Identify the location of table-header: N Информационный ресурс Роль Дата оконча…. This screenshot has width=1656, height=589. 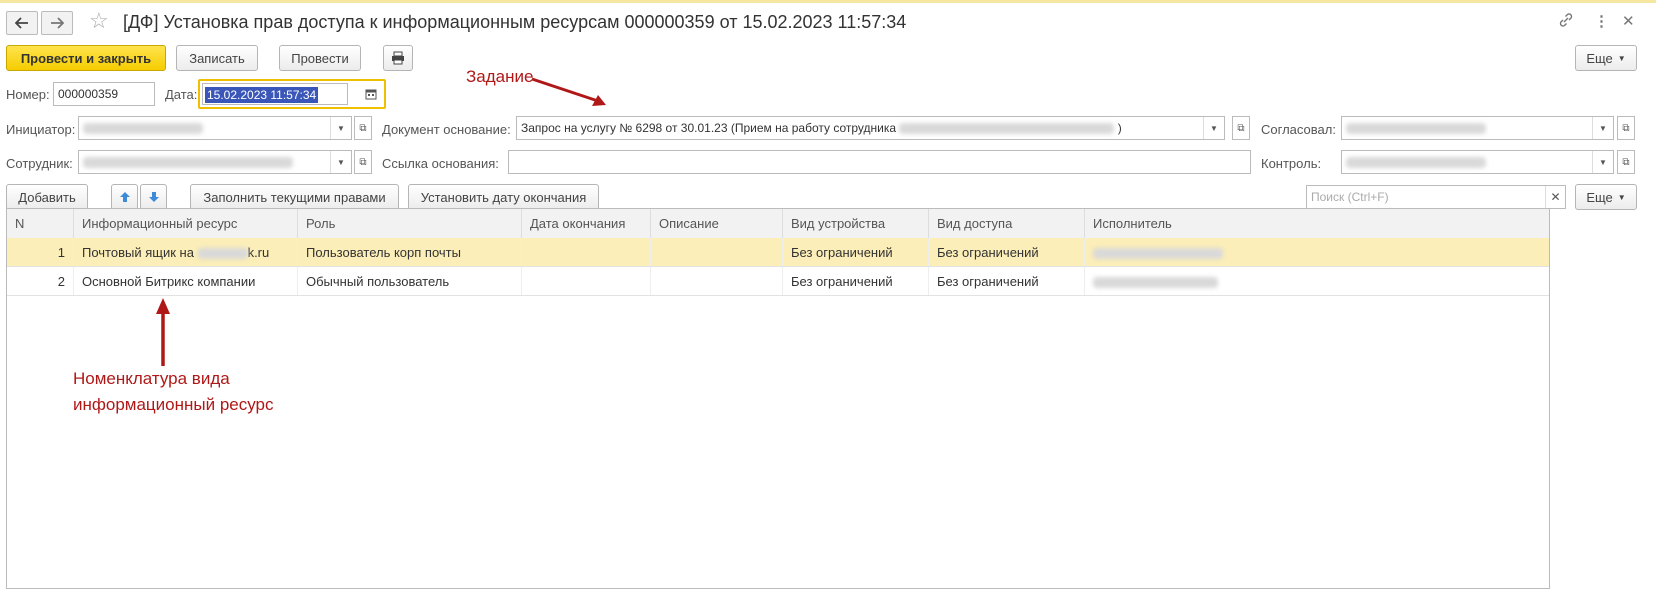
(778, 224).